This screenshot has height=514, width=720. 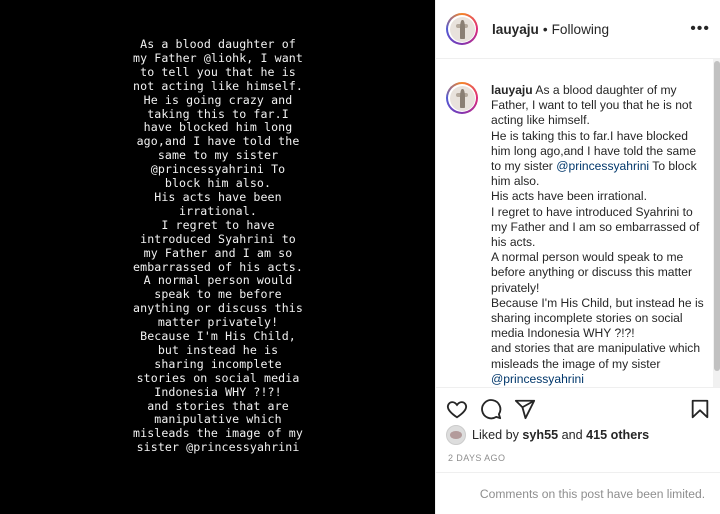 I want to click on bookmark-icon, so click(x=700, y=409).